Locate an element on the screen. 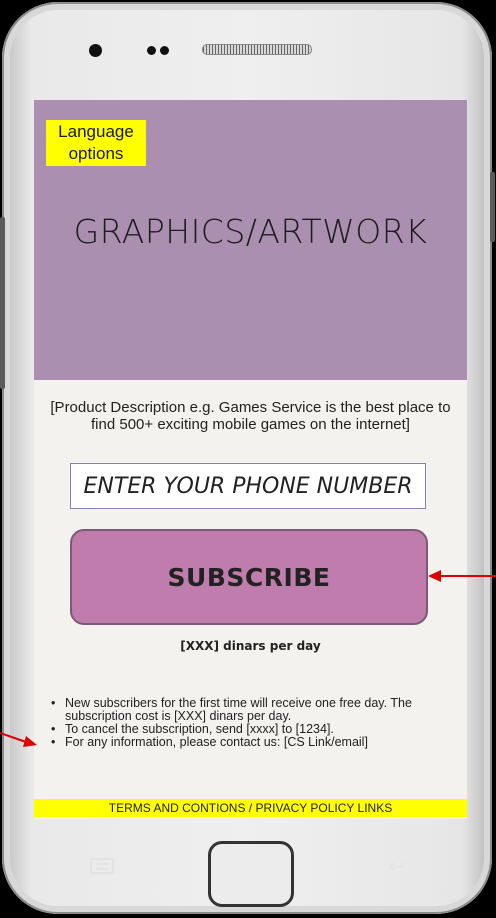 This screenshot has height=918, width=496. volume-button is located at coordinates (2, 303).